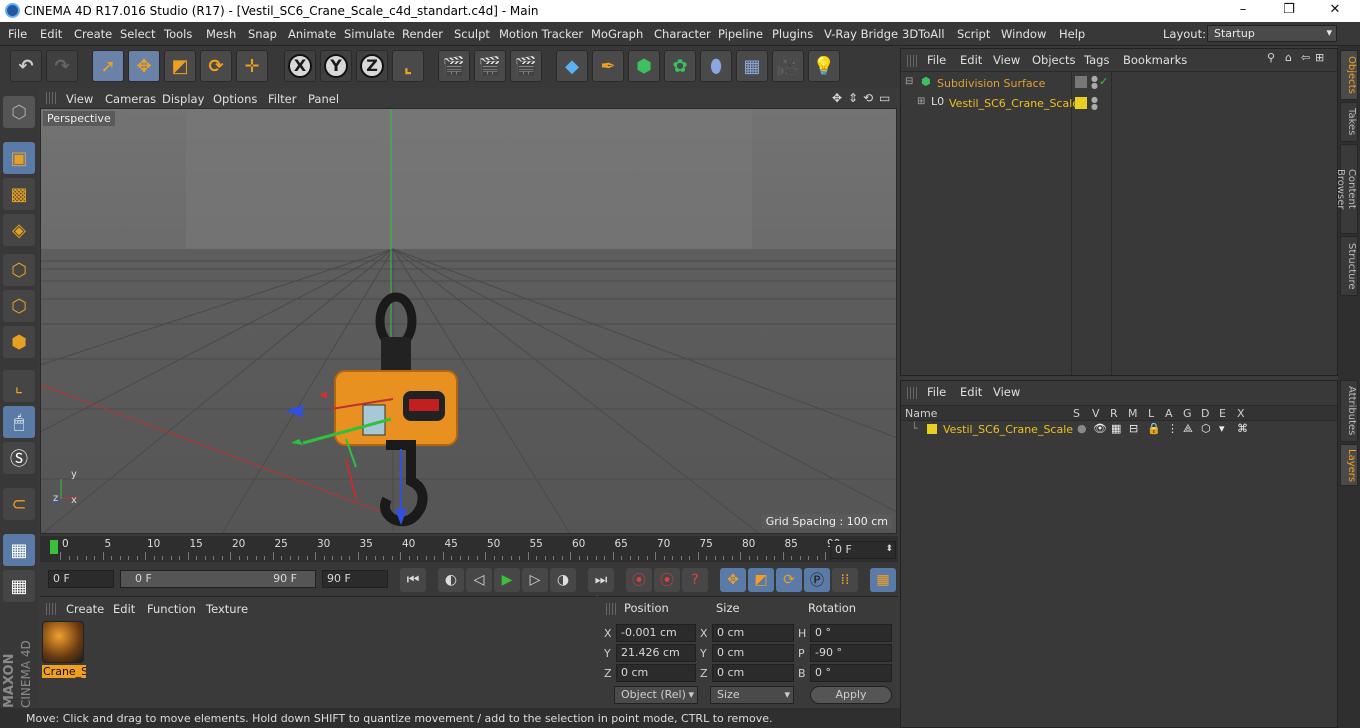 The width and height of the screenshot is (1360, 728). I want to click on menu-edit: Edit, so click(51, 34).